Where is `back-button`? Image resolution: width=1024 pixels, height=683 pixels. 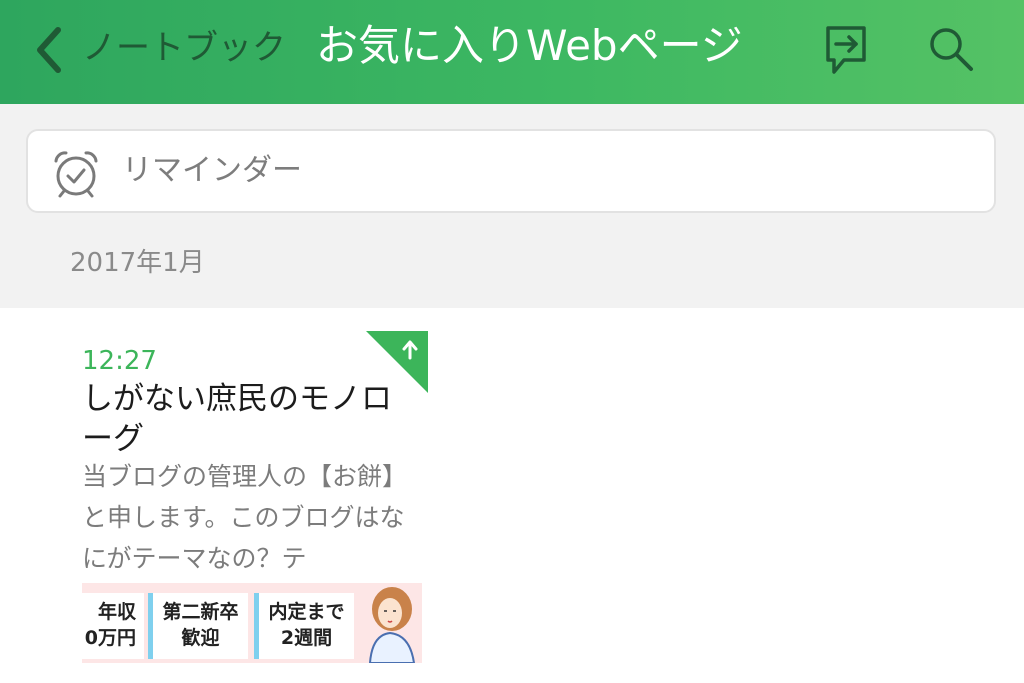 back-button is located at coordinates (50, 50).